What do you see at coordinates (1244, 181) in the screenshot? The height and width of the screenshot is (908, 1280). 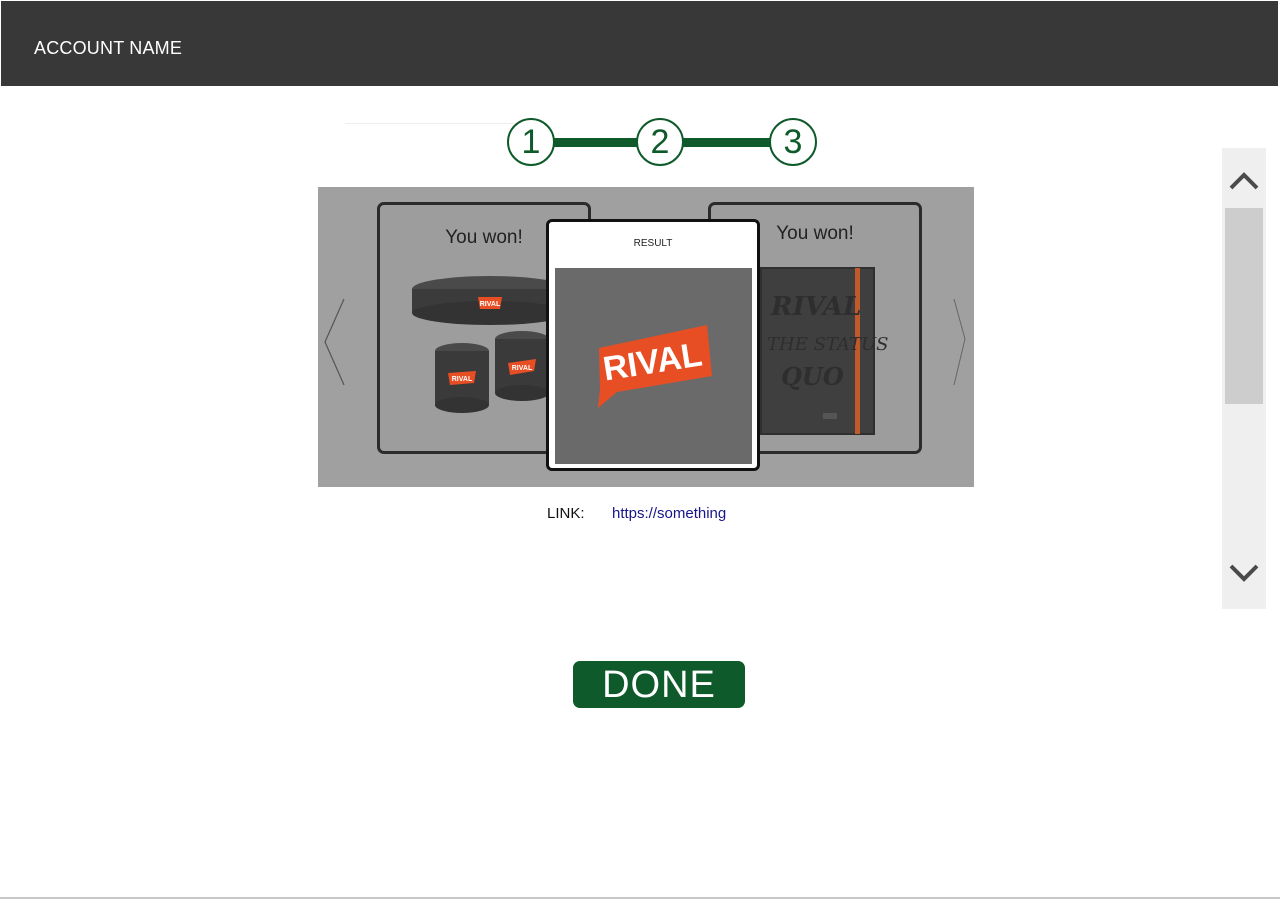 I see `chevron-up-icon` at bounding box center [1244, 181].